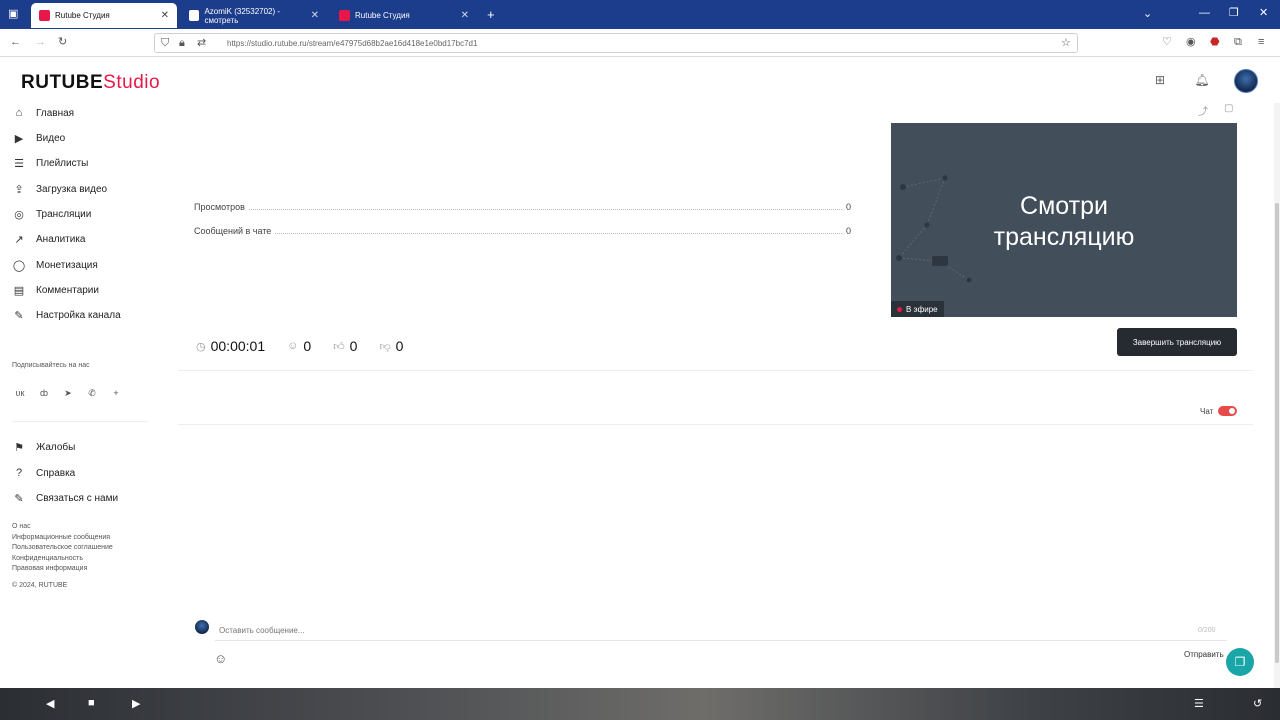 The height and width of the screenshot is (720, 1280). I want to click on stat-value: 0, so click(848, 207).